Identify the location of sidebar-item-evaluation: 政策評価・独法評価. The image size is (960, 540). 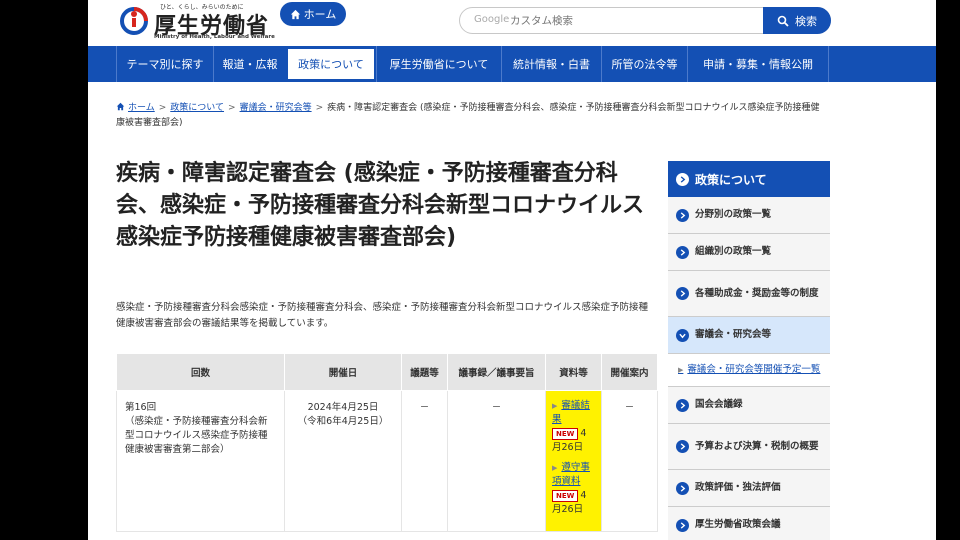
(749, 488).